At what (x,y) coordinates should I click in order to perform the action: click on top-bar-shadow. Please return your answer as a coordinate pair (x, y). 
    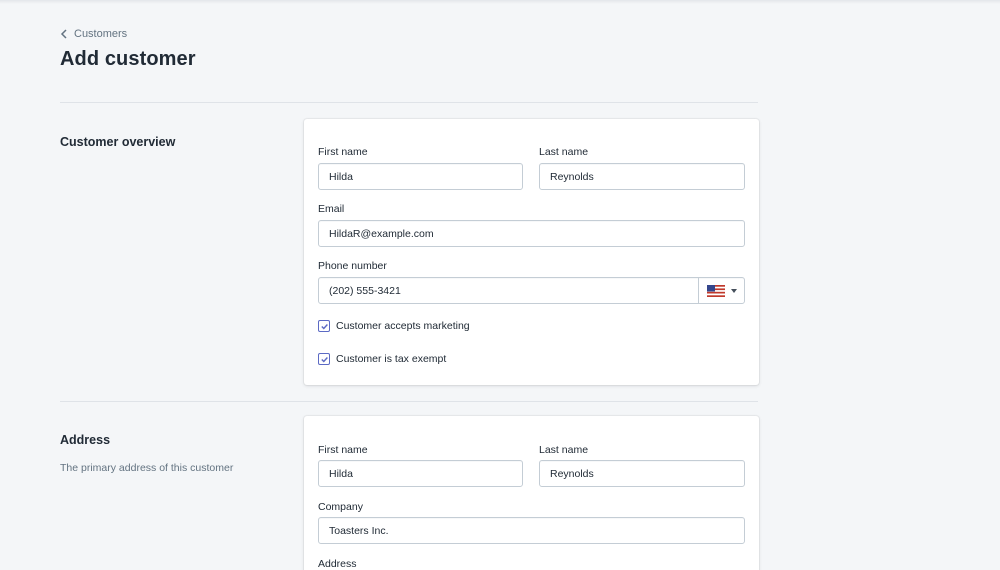
    Looking at the image, I should click on (500, 2).